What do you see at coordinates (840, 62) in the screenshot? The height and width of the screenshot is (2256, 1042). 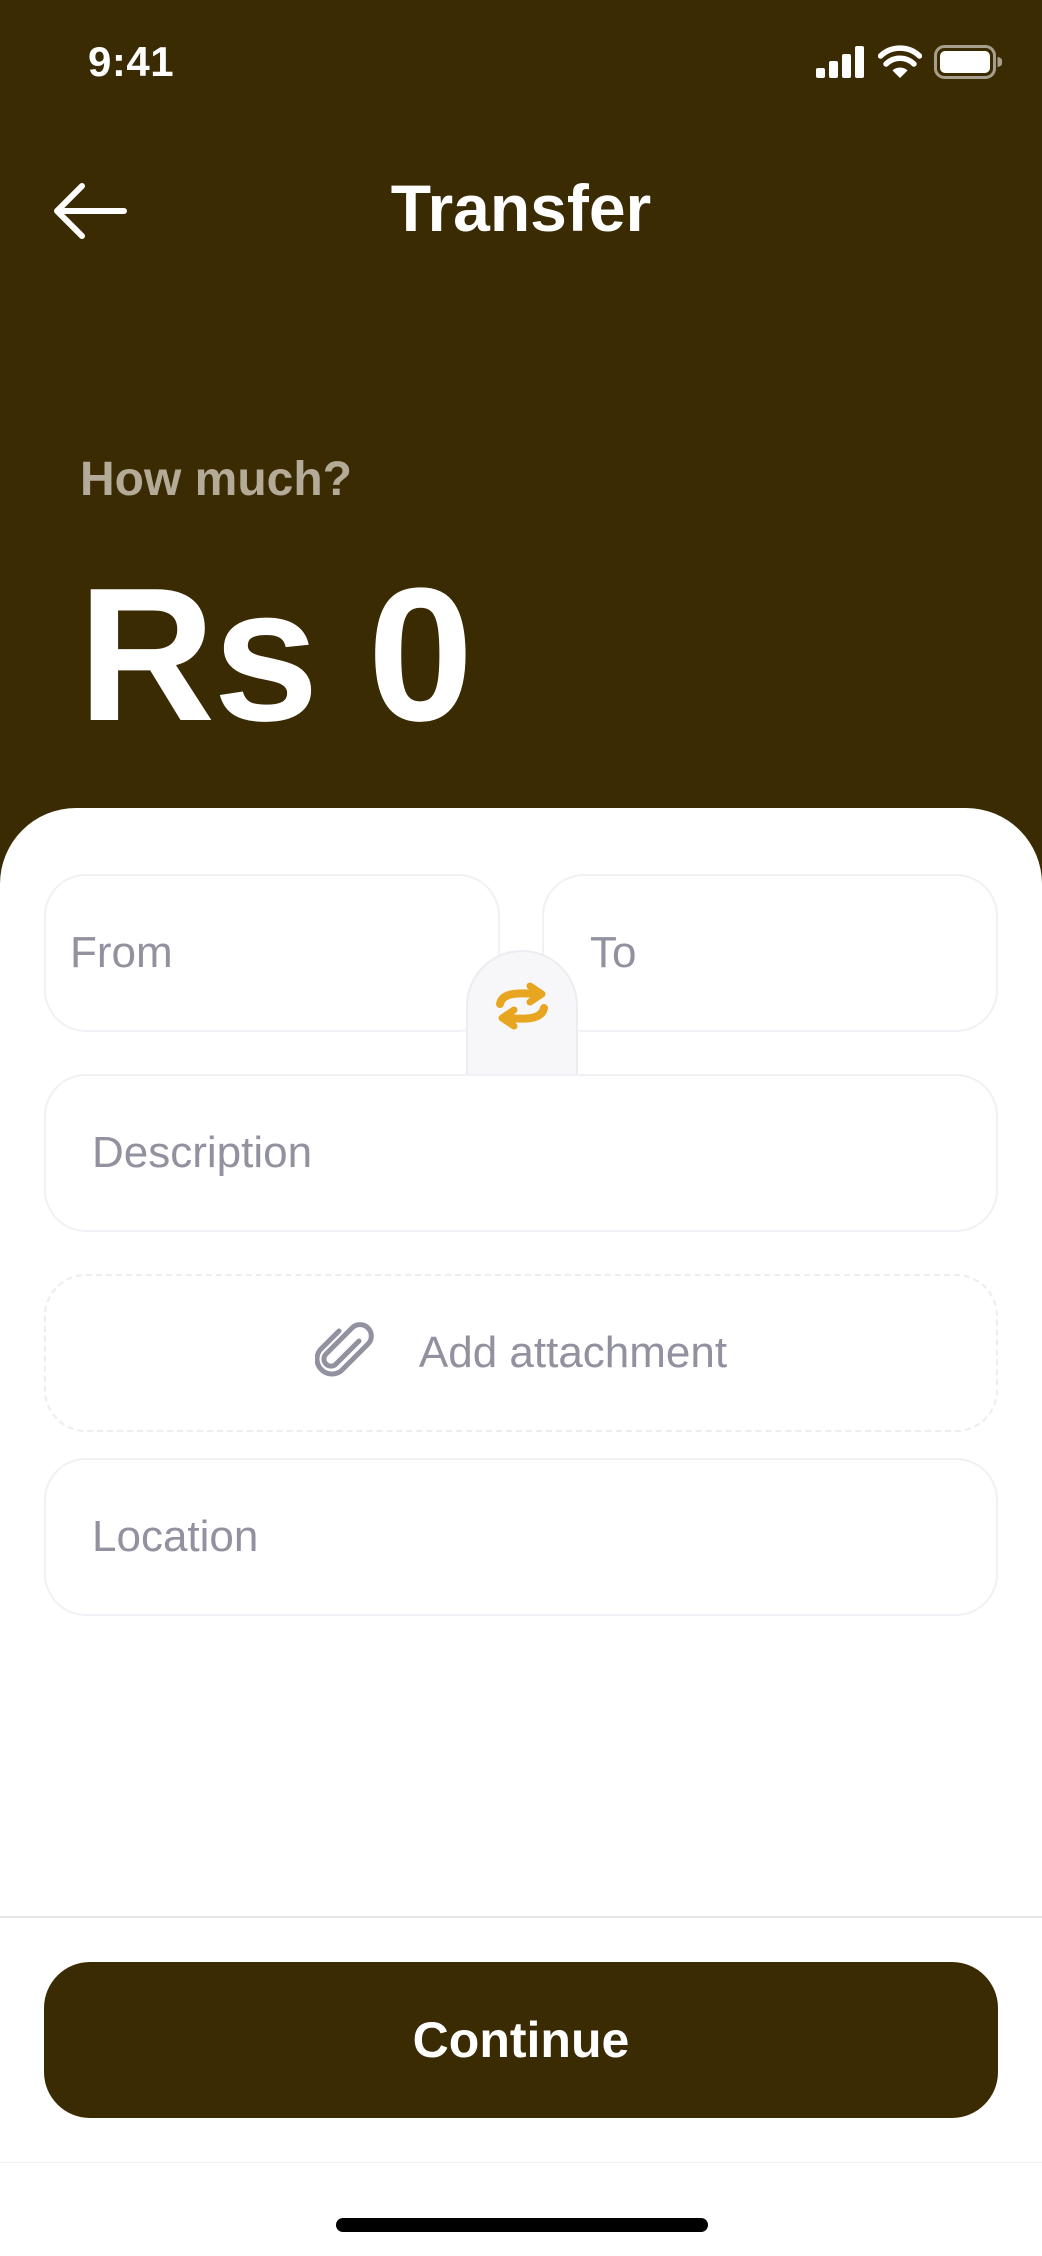 I see `cellular-signal-icon` at bounding box center [840, 62].